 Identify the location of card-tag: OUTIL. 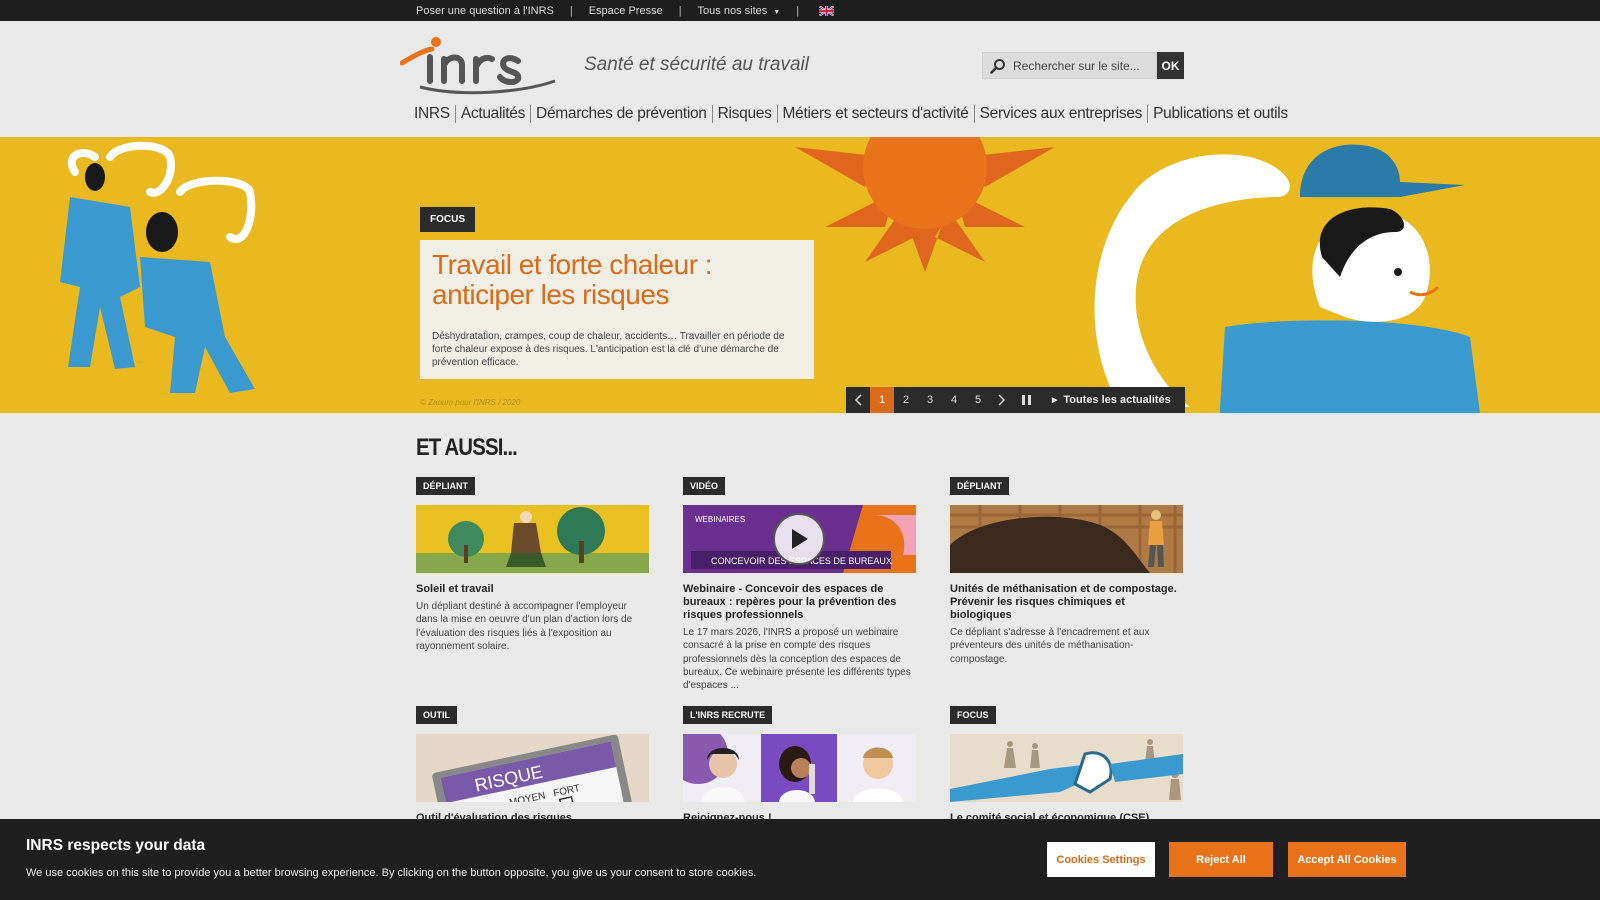
(436, 715).